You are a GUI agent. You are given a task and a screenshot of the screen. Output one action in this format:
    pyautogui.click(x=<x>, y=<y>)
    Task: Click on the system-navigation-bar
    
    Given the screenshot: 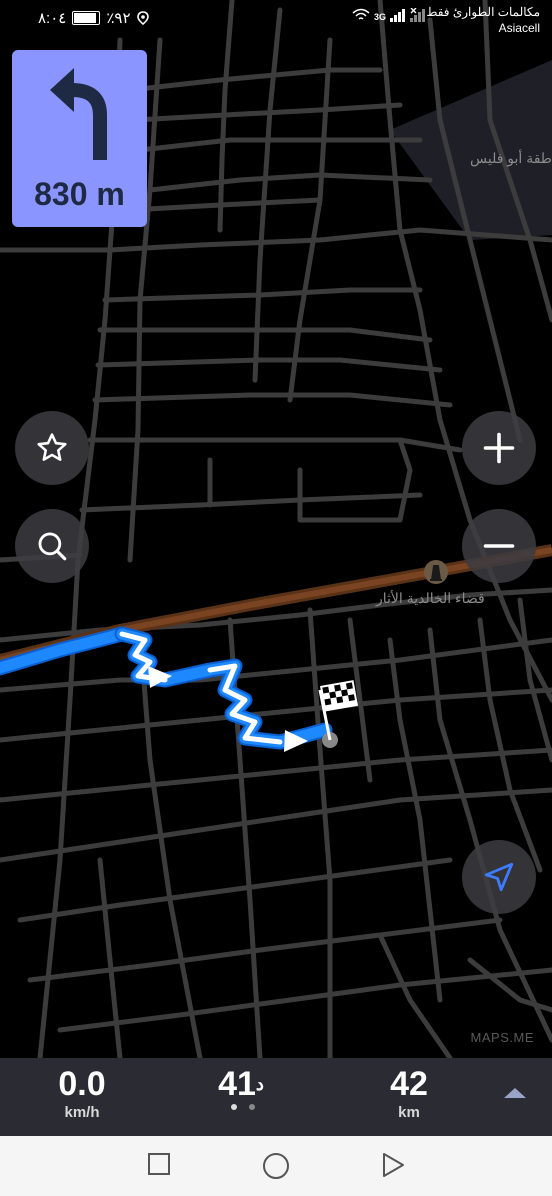 What is the action you would take?
    pyautogui.click(x=276, y=1166)
    